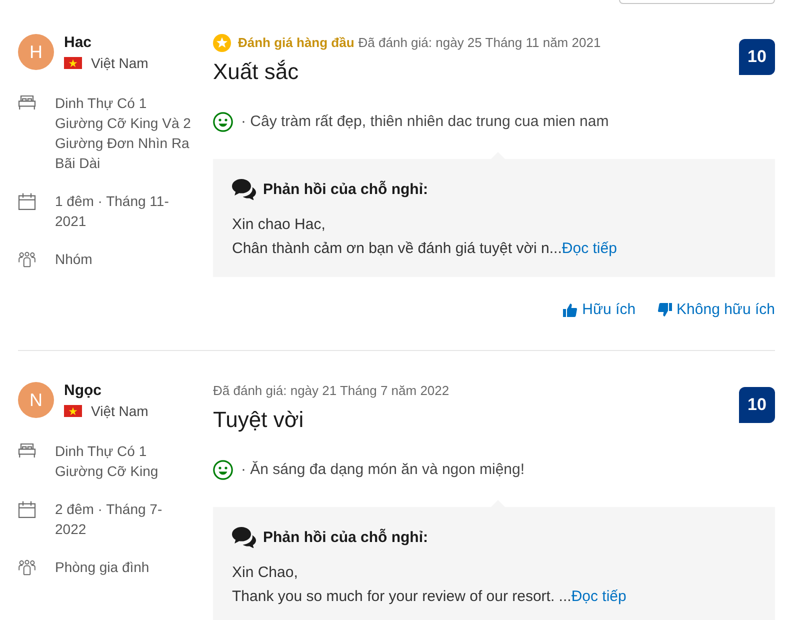 The width and height of the screenshot is (800, 620). I want to click on review-date: Đã đánh giá: ngày 21 Tháng 7 năm 2022, so click(331, 391).